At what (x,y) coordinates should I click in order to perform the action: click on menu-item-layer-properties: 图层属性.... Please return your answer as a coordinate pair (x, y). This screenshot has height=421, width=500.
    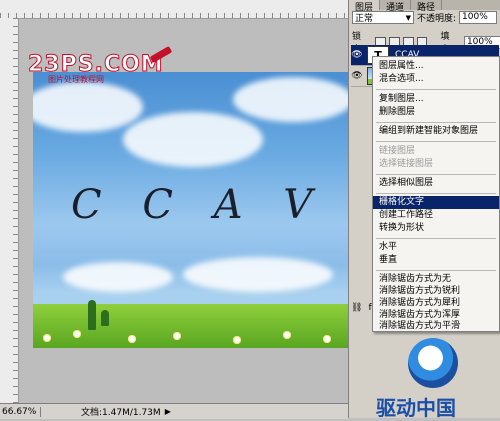
    Looking at the image, I should click on (436, 66).